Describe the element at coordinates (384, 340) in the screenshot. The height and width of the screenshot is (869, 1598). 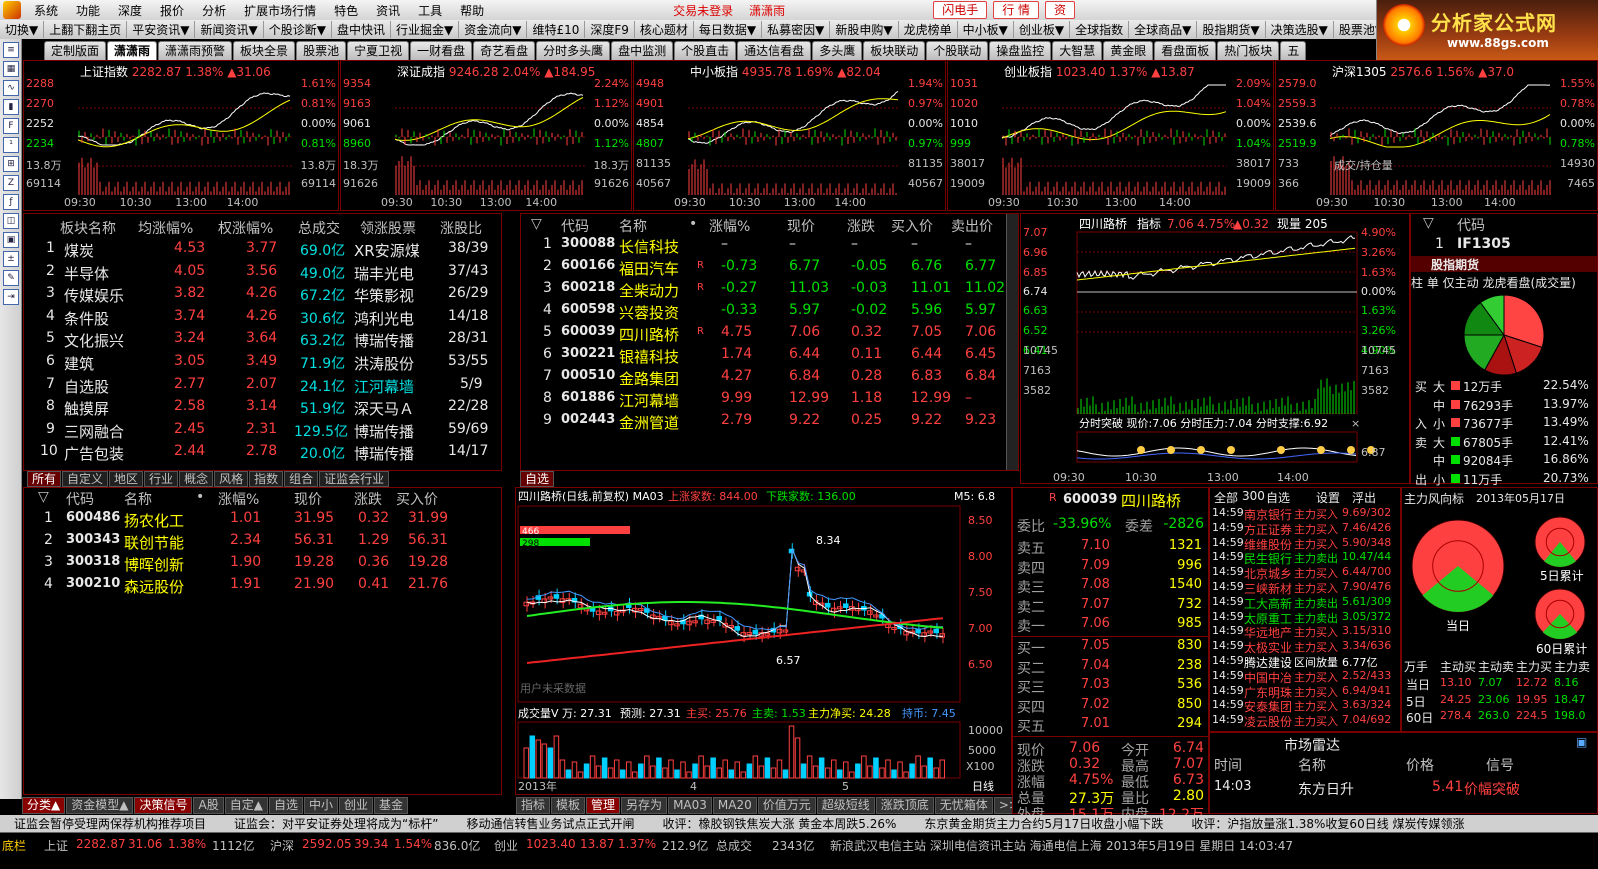
I see `sector-row-leader-4: 博瑞传播` at that location.